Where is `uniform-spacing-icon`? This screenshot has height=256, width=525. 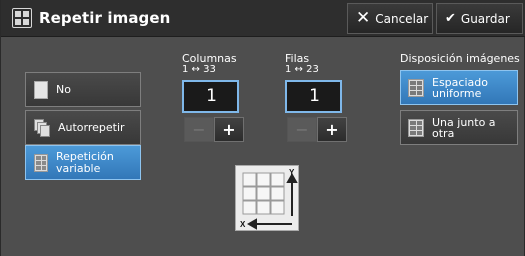 uniform-spacing-icon is located at coordinates (416, 87).